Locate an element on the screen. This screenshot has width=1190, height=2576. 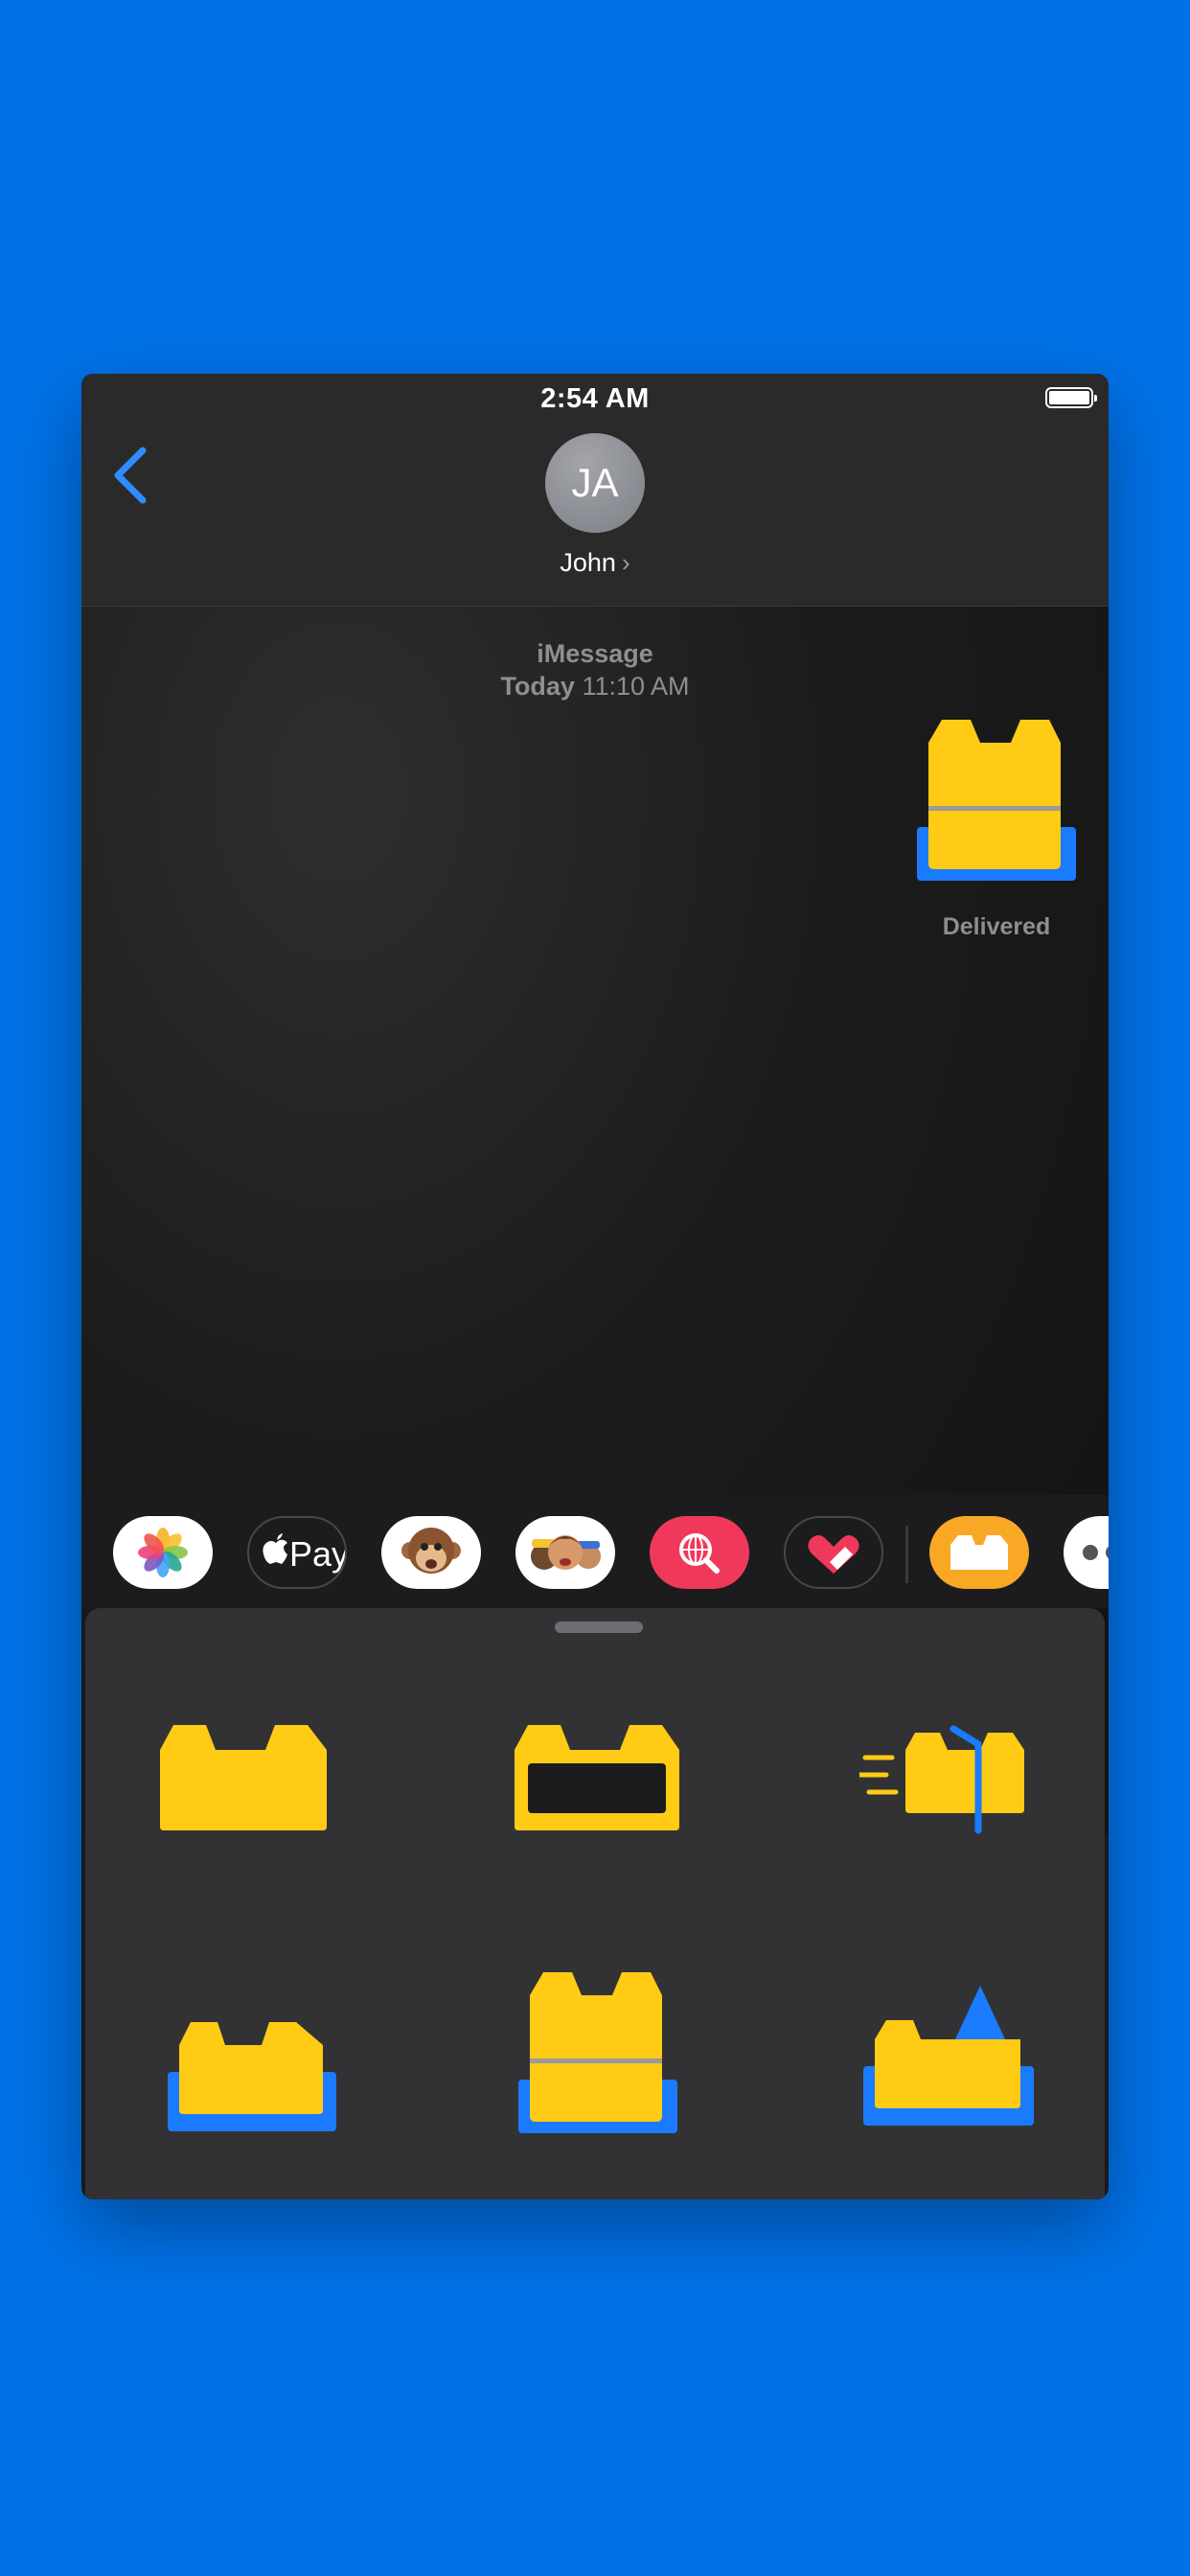
apple-pay-label: Pay is located at coordinates (318, 1554).